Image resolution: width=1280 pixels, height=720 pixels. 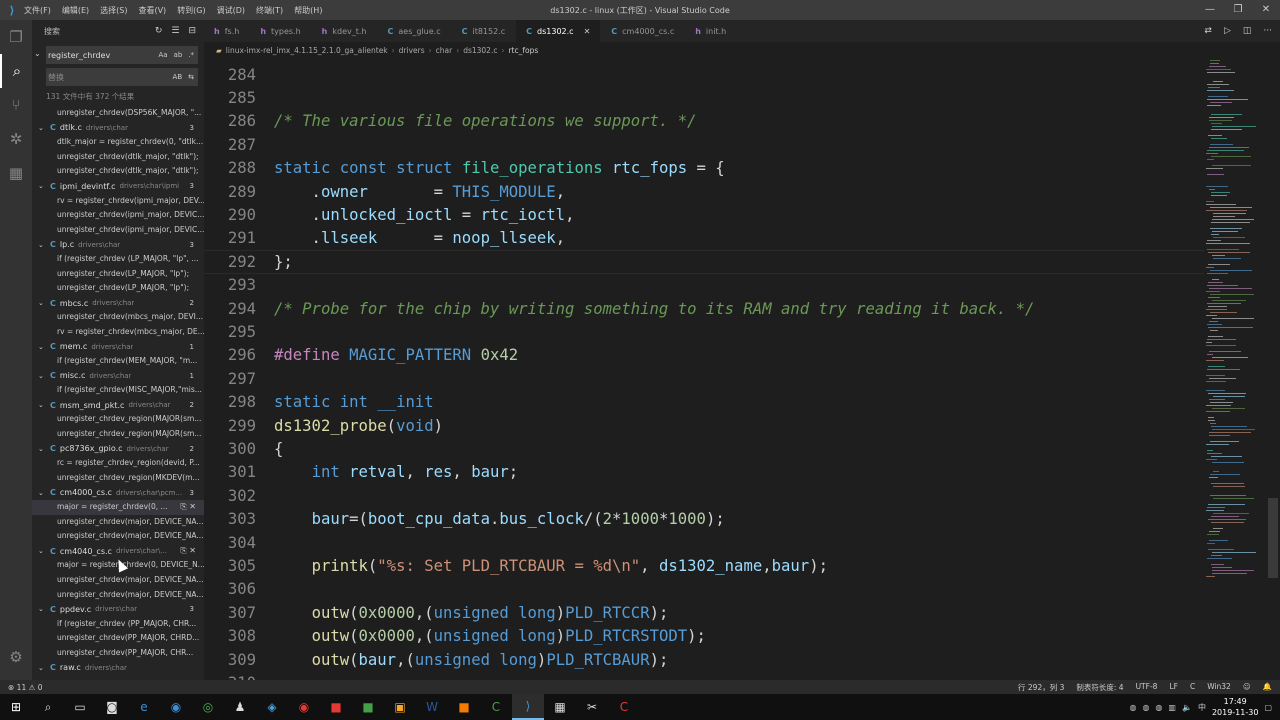 I want to click on code-line: 306, so click(x=704, y=589).